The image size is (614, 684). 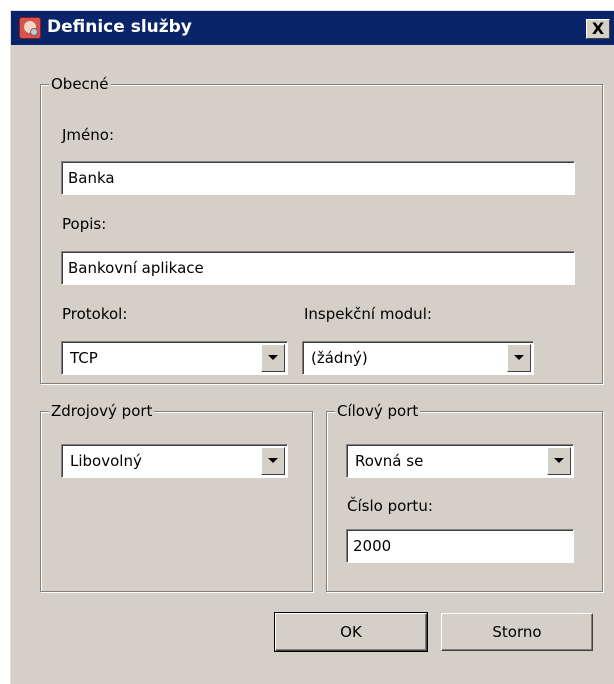 What do you see at coordinates (389, 461) in the screenshot?
I see `destination-port-select-value: Rovná se` at bounding box center [389, 461].